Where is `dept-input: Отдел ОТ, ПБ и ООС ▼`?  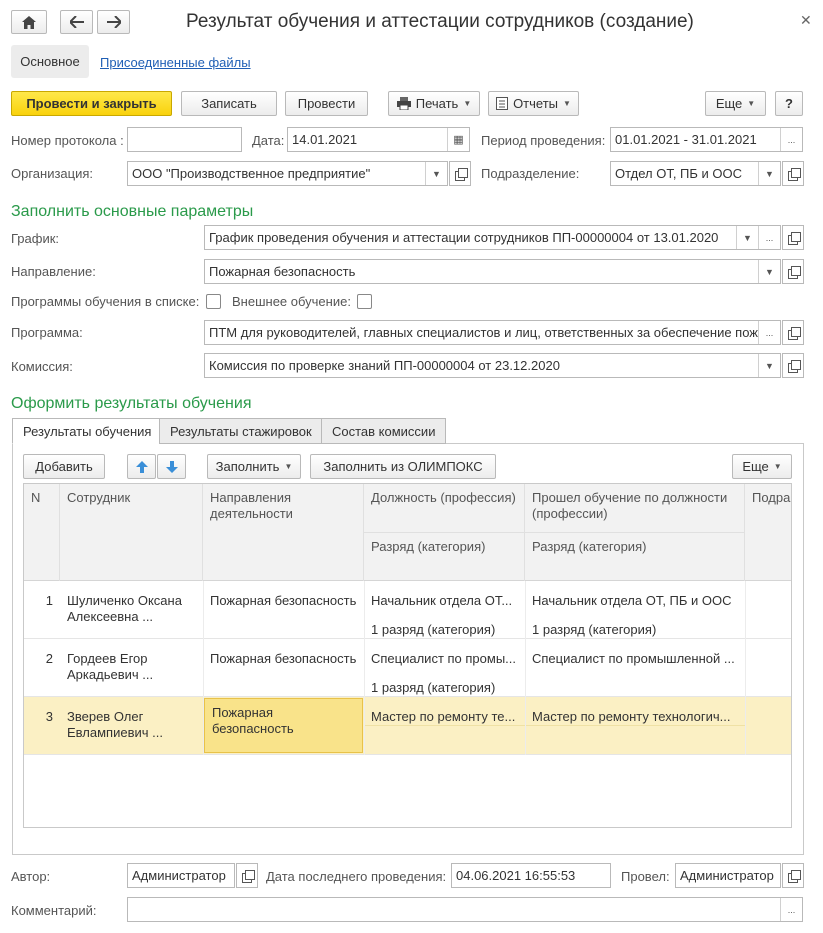 dept-input: Отдел ОТ, ПБ и ООС ▼ is located at coordinates (695, 173).